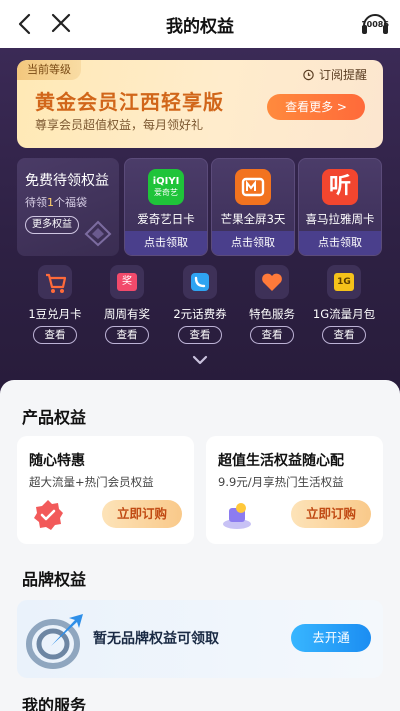 The width and height of the screenshot is (400, 711). I want to click on vip-card-name: 爱奇艺日卡, so click(166, 219).